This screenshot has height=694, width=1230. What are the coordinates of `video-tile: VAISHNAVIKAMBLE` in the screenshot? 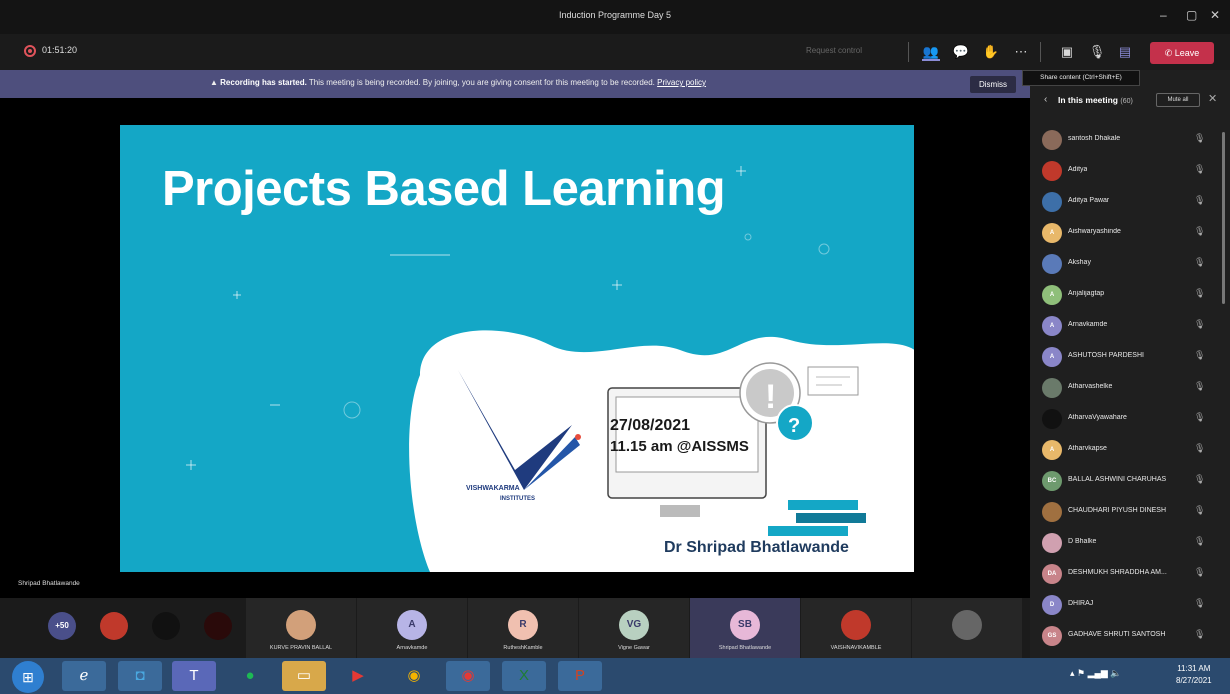 It's located at (856, 628).